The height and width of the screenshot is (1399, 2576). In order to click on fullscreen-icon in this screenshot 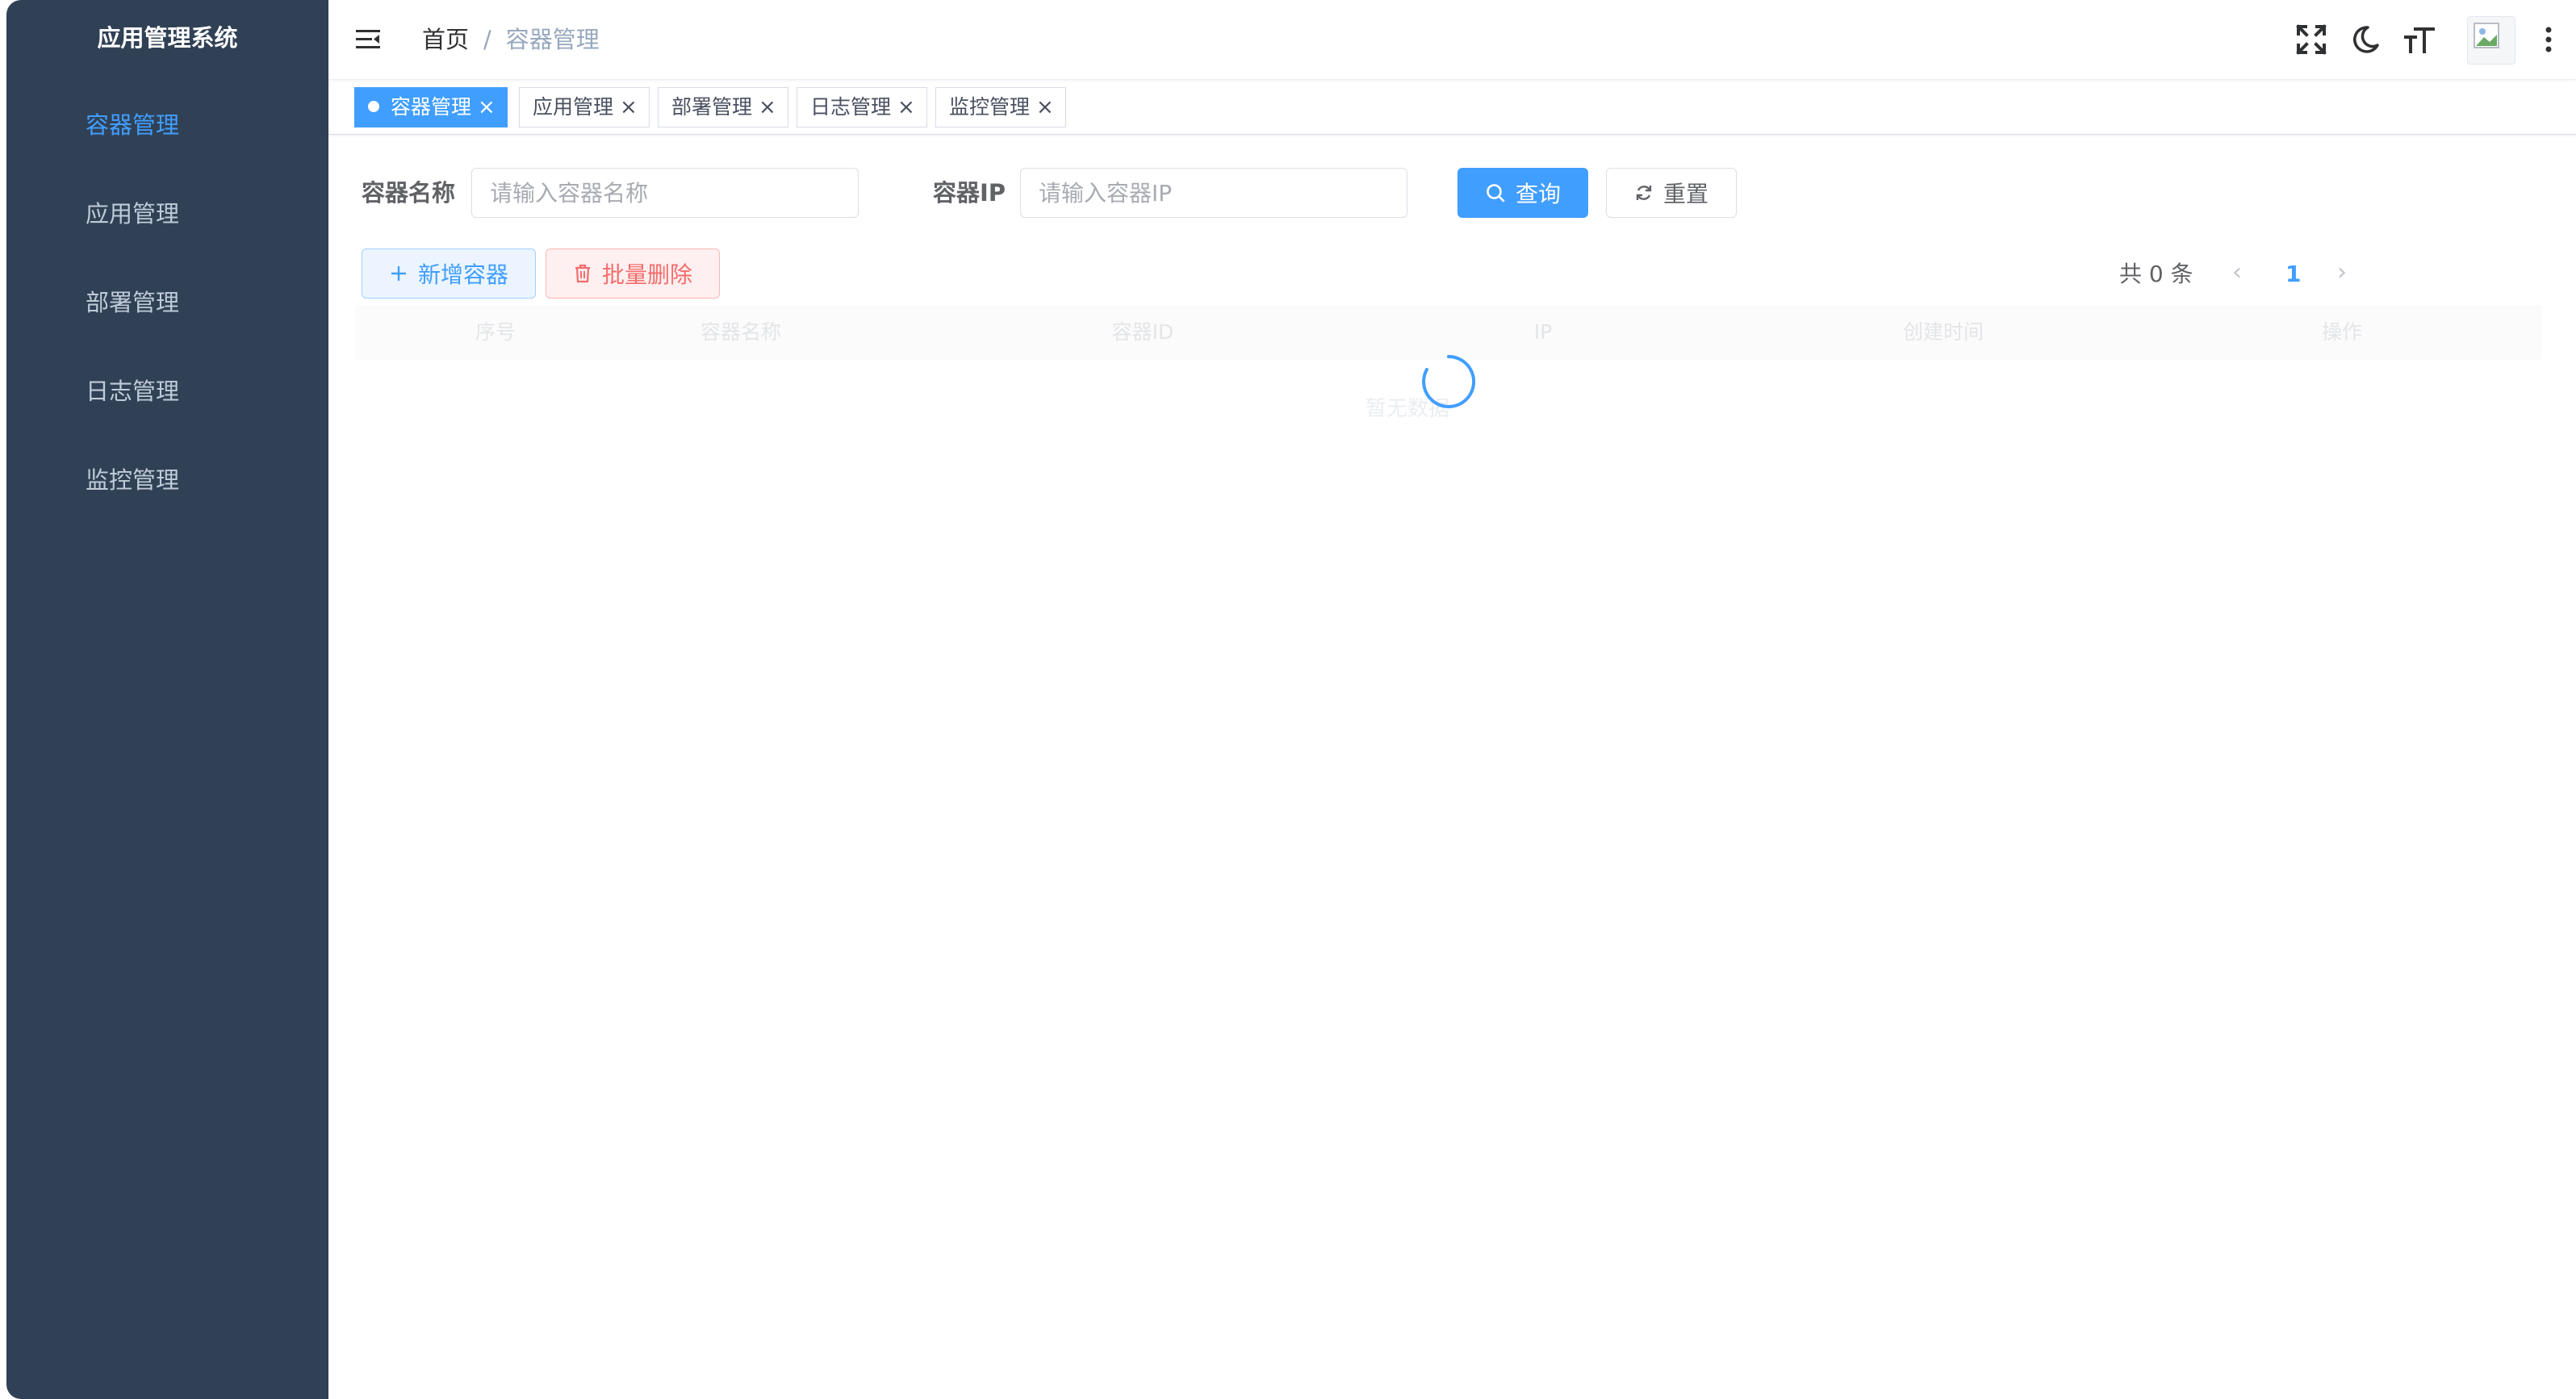, I will do `click(2311, 40)`.